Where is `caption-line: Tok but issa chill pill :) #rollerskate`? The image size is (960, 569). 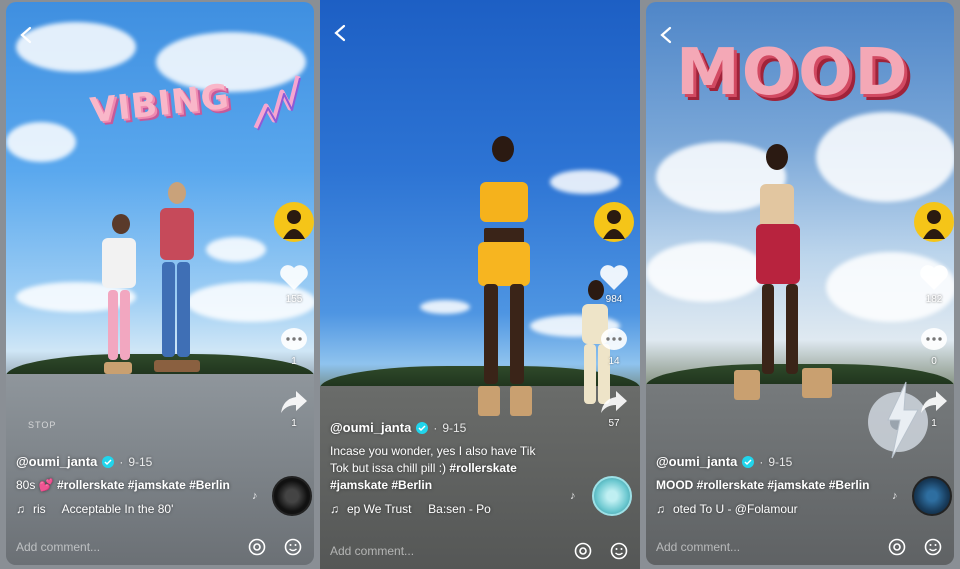
caption-line: Tok but issa chill pill :) #rollerskate is located at coordinates (450, 468).